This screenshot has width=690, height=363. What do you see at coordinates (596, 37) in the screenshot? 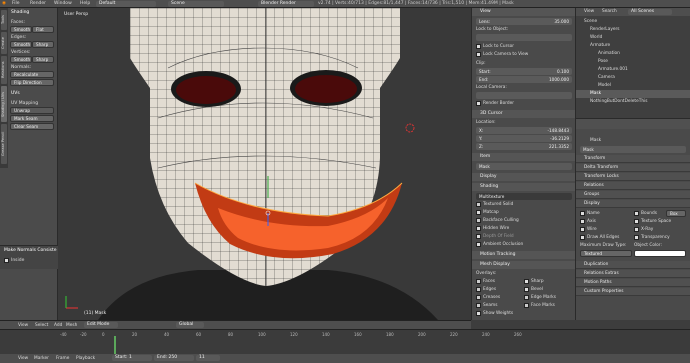
I see `outliner-item-world: World` at bounding box center [596, 37].